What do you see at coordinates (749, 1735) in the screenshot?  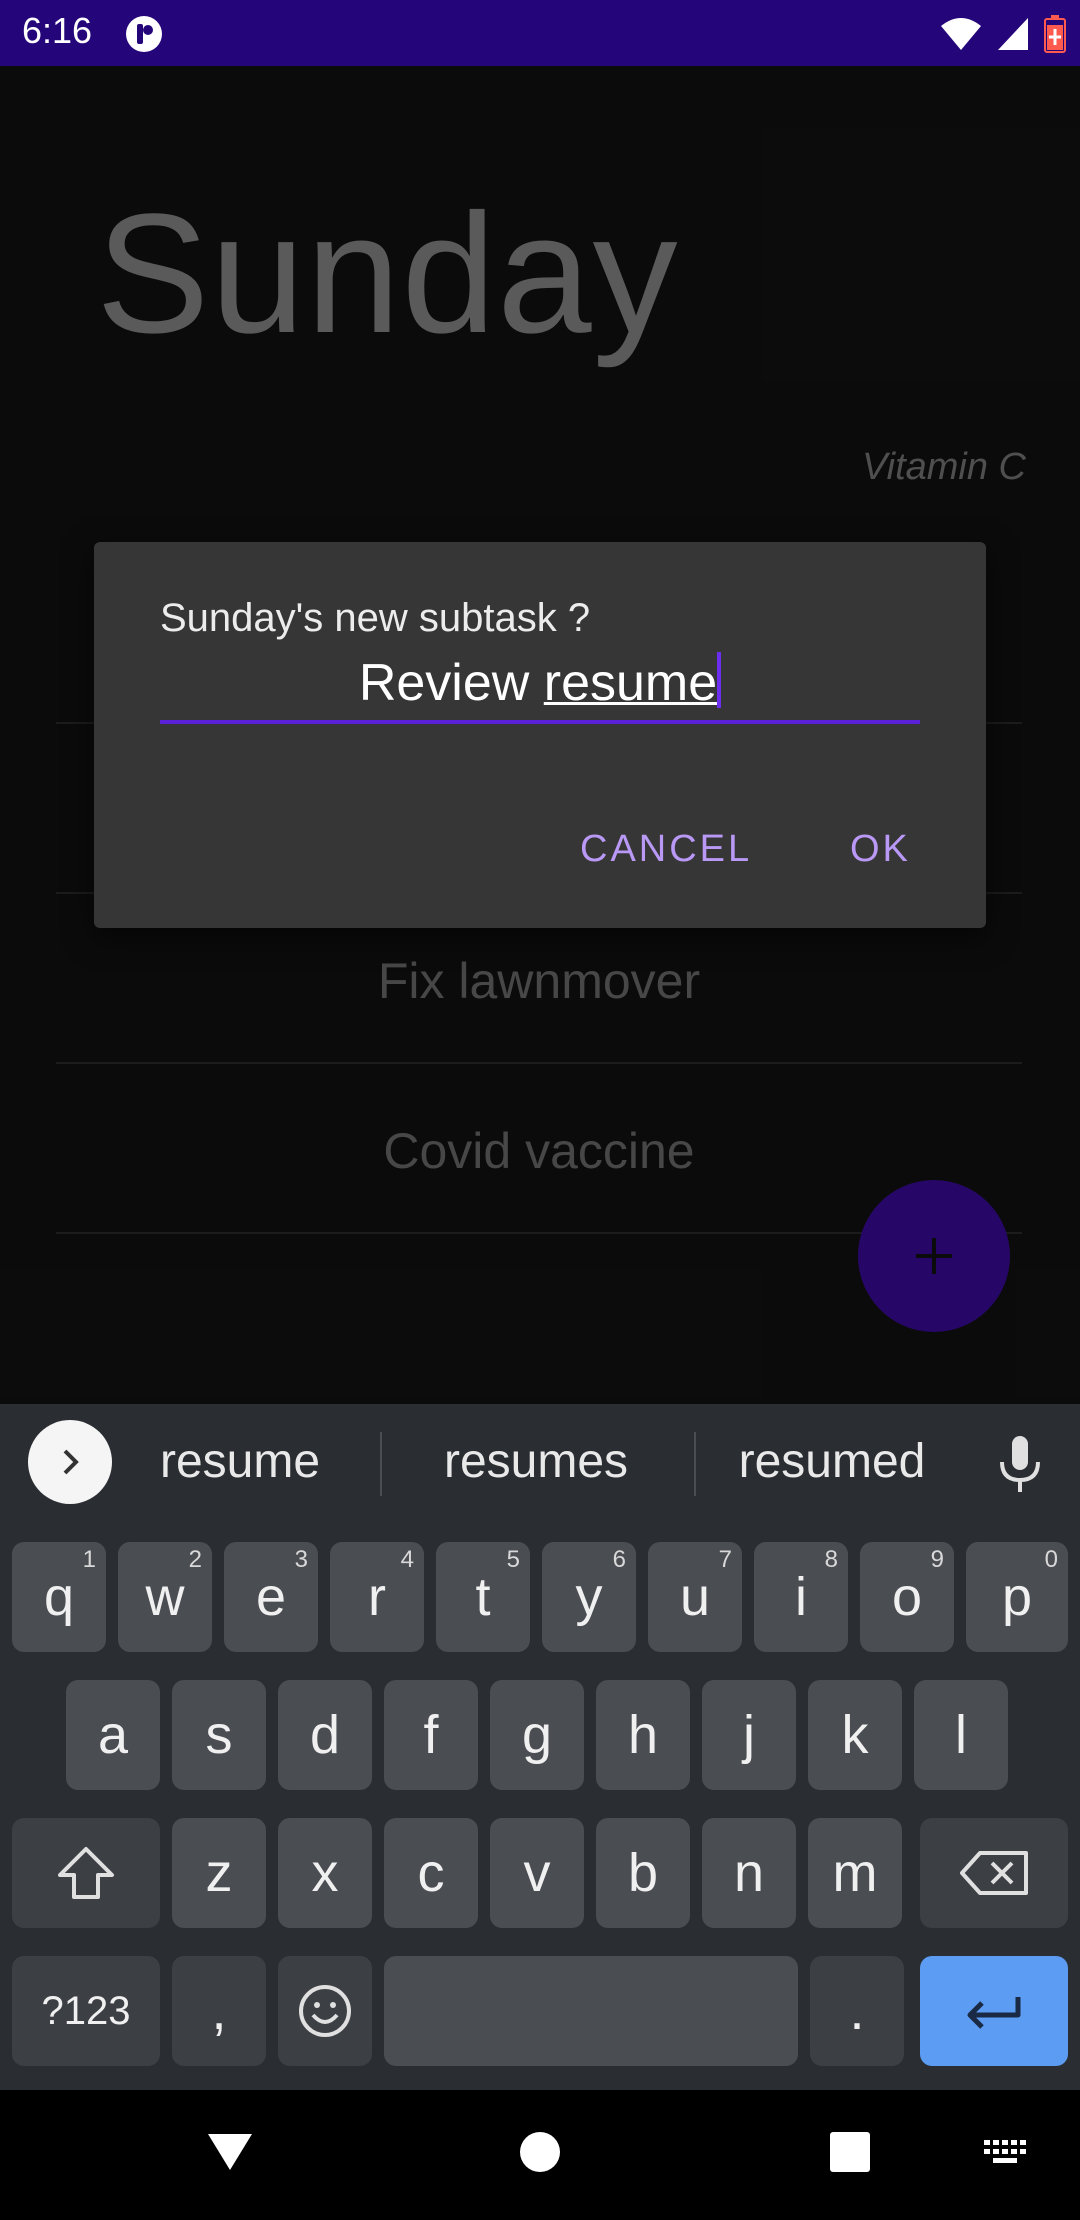 I see `key-j: j` at bounding box center [749, 1735].